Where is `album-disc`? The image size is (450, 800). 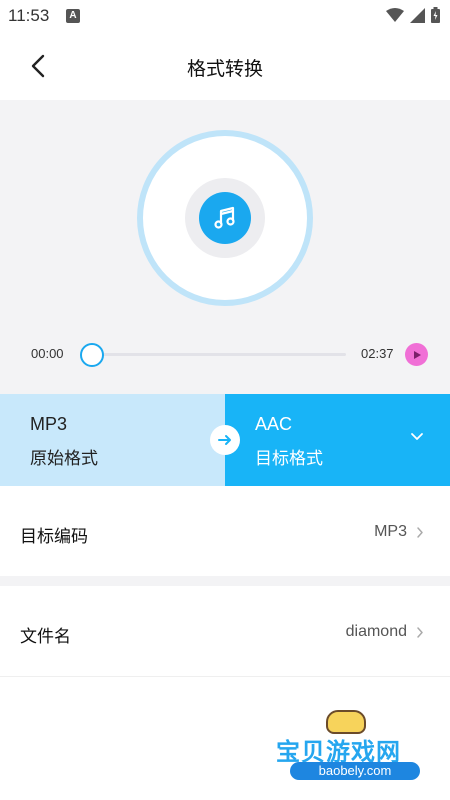
album-disc is located at coordinates (225, 218).